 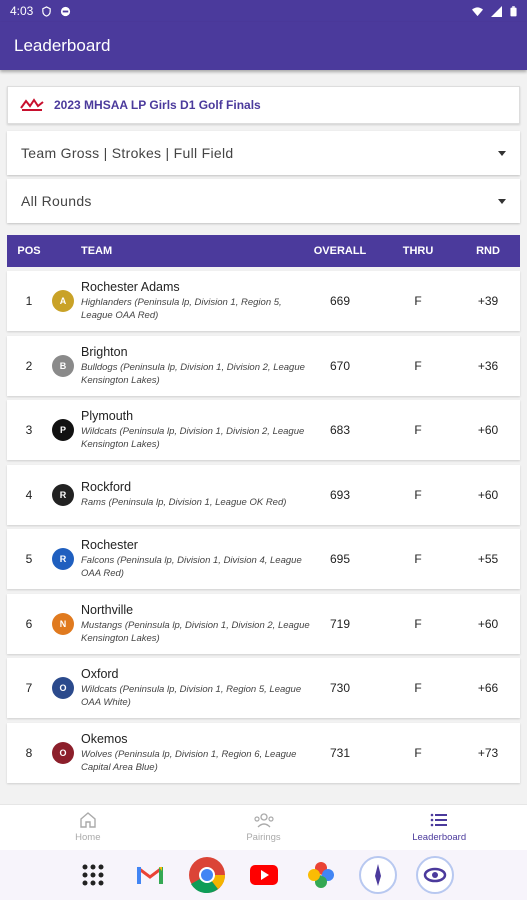 What do you see at coordinates (63, 430) in the screenshot?
I see `team-logo-badge: P` at bounding box center [63, 430].